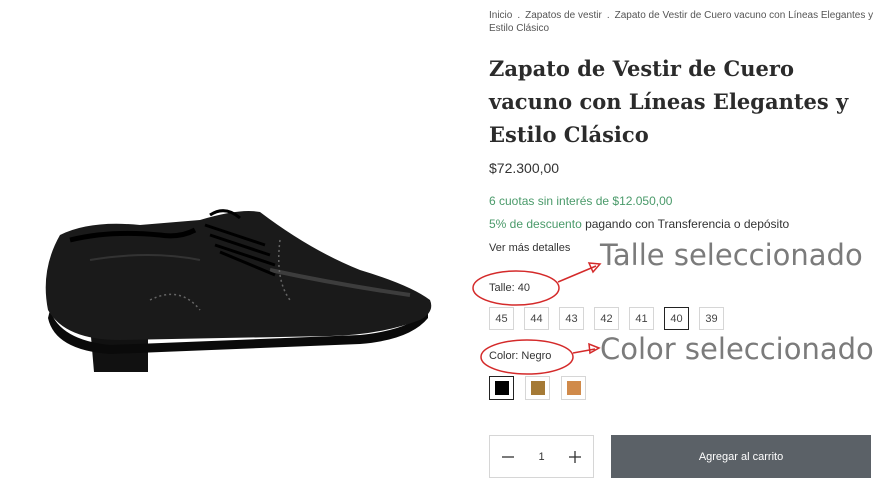  I want to click on plus-icon, so click(575, 457).